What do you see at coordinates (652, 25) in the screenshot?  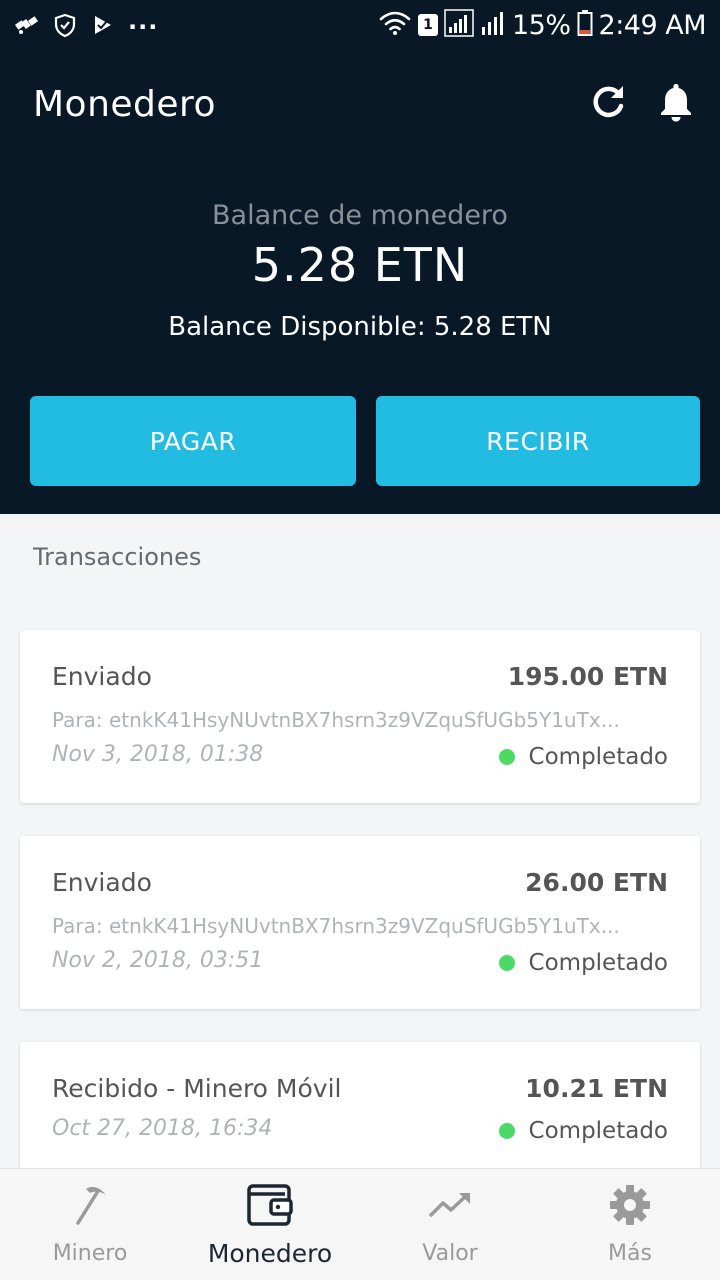 I see `clock: 2:49 AM` at bounding box center [652, 25].